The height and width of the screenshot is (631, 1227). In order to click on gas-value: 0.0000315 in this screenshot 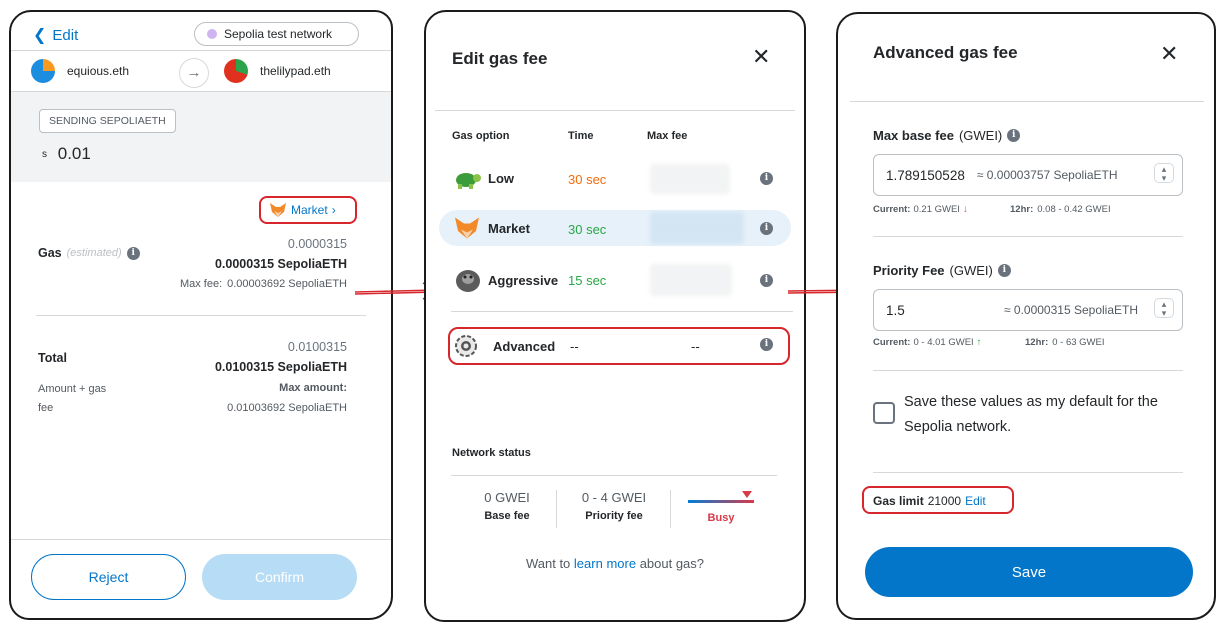, I will do `click(317, 244)`.